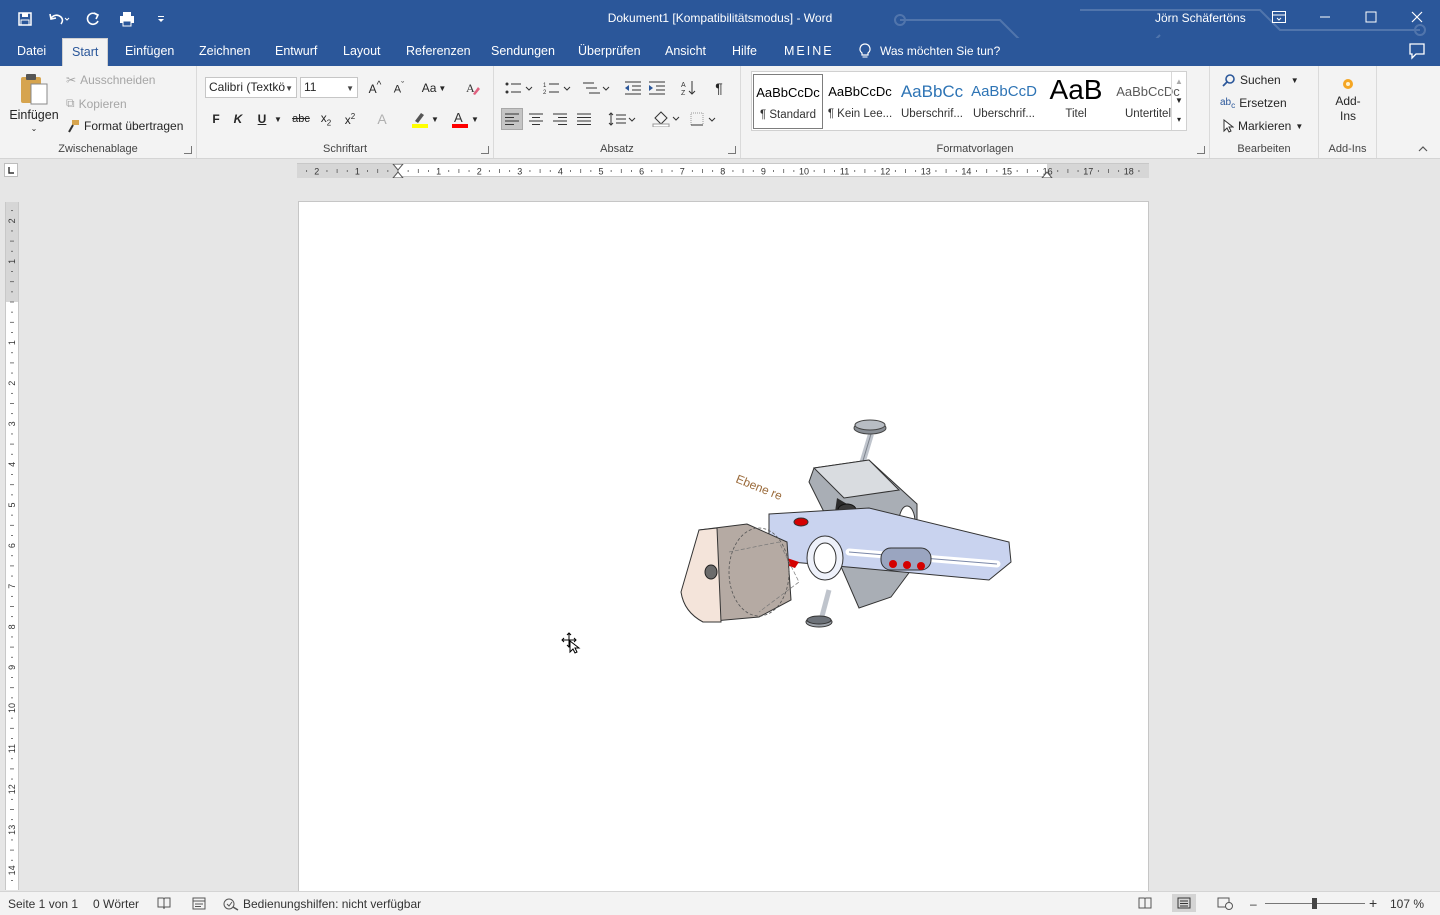  What do you see at coordinates (301, 119) in the screenshot?
I see `strikethrough-button: abc` at bounding box center [301, 119].